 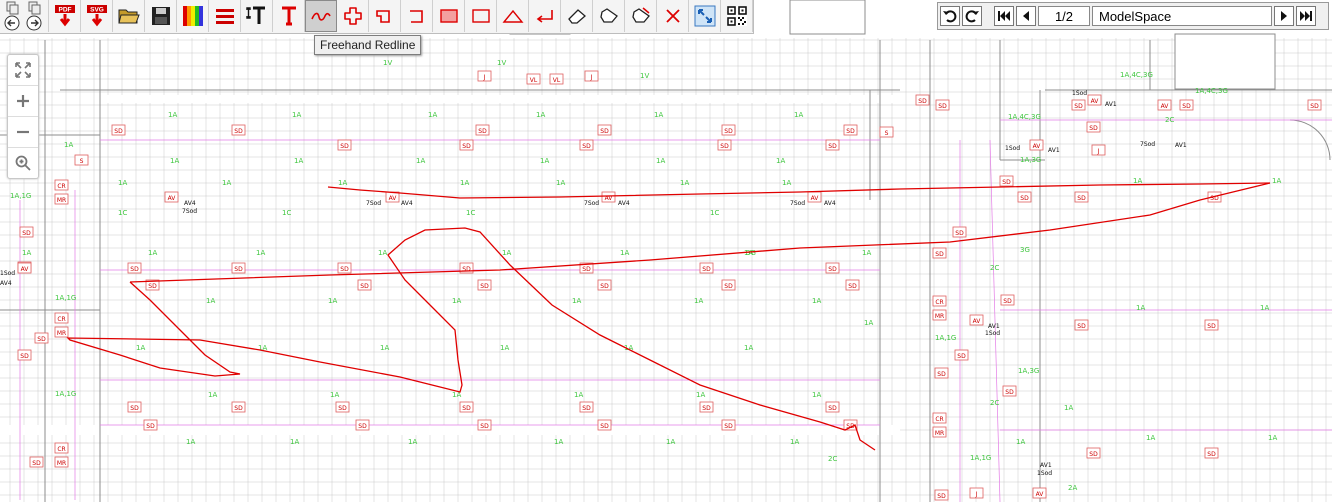 I want to click on arrow-redline-button, so click(x=545, y=16).